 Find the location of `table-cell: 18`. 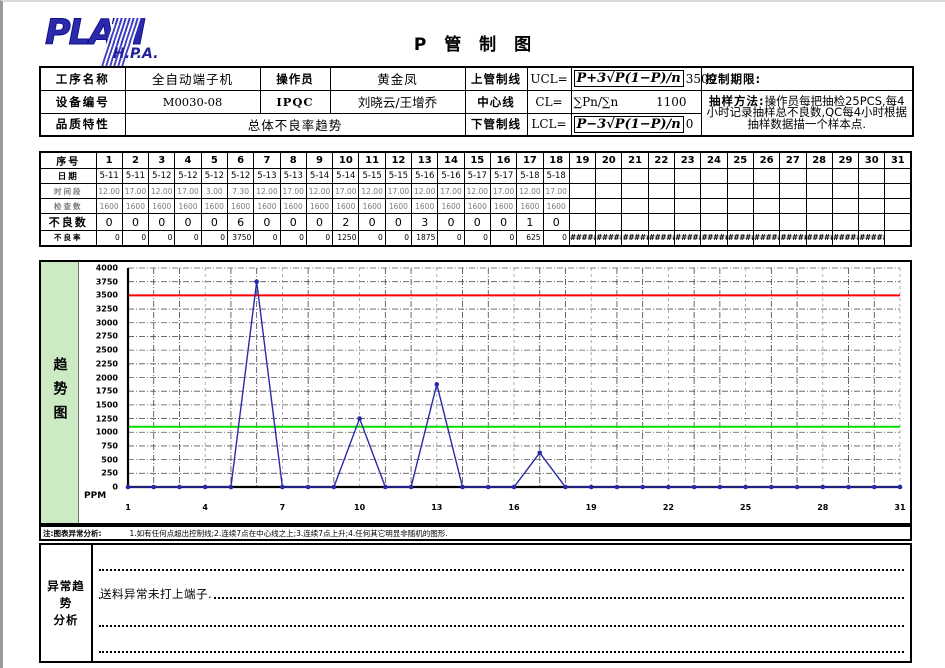

table-cell: 18 is located at coordinates (556, 160).